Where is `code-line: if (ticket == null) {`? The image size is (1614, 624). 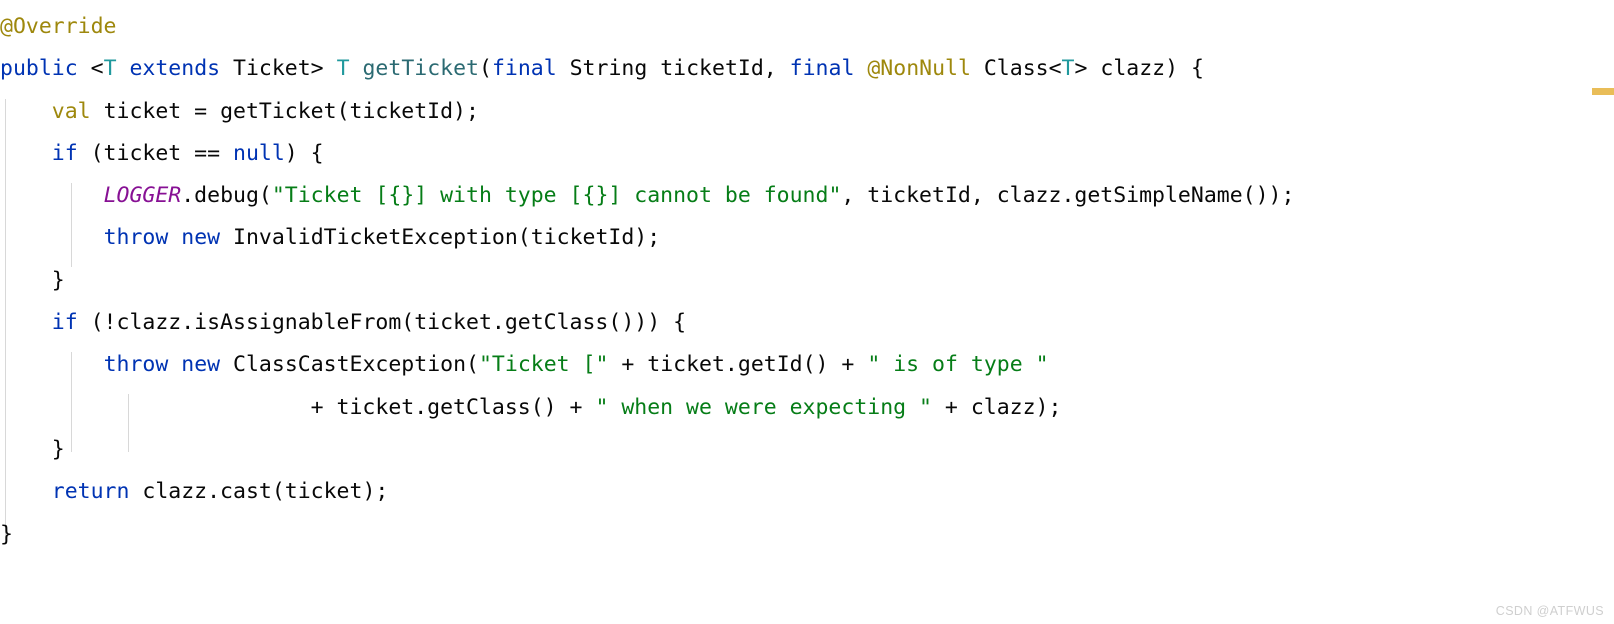
code-line: if (ticket == null) { is located at coordinates (647, 154).